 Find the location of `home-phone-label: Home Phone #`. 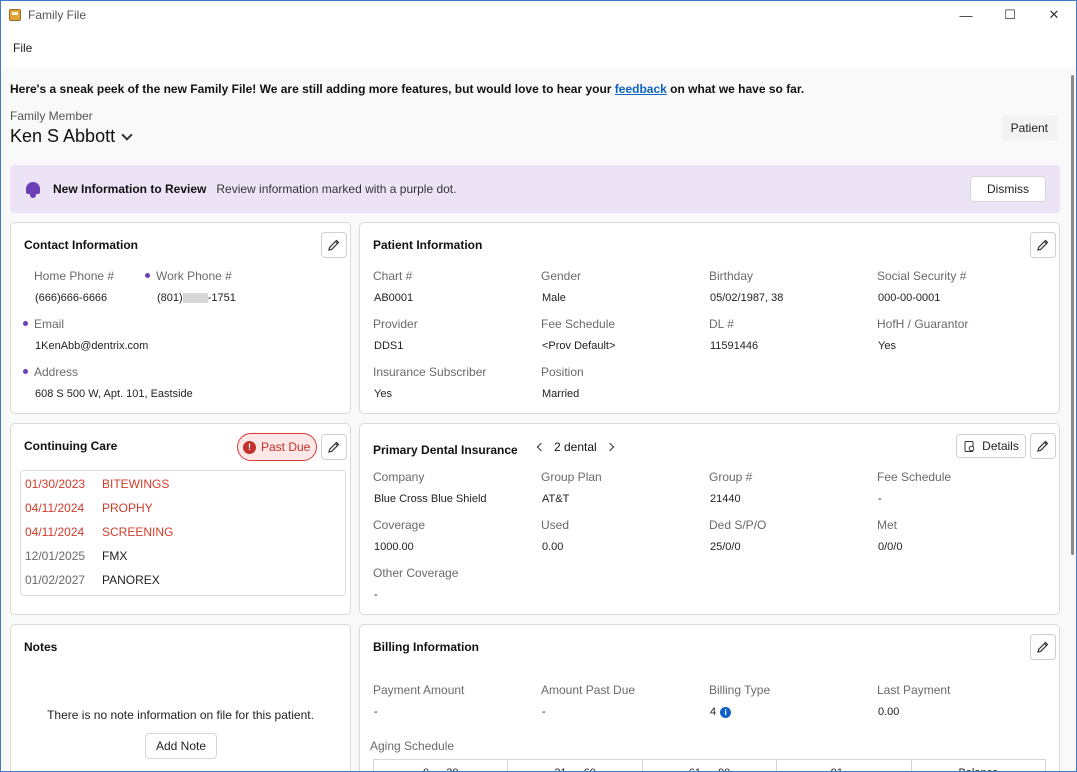

home-phone-label: Home Phone # is located at coordinates (74, 276).